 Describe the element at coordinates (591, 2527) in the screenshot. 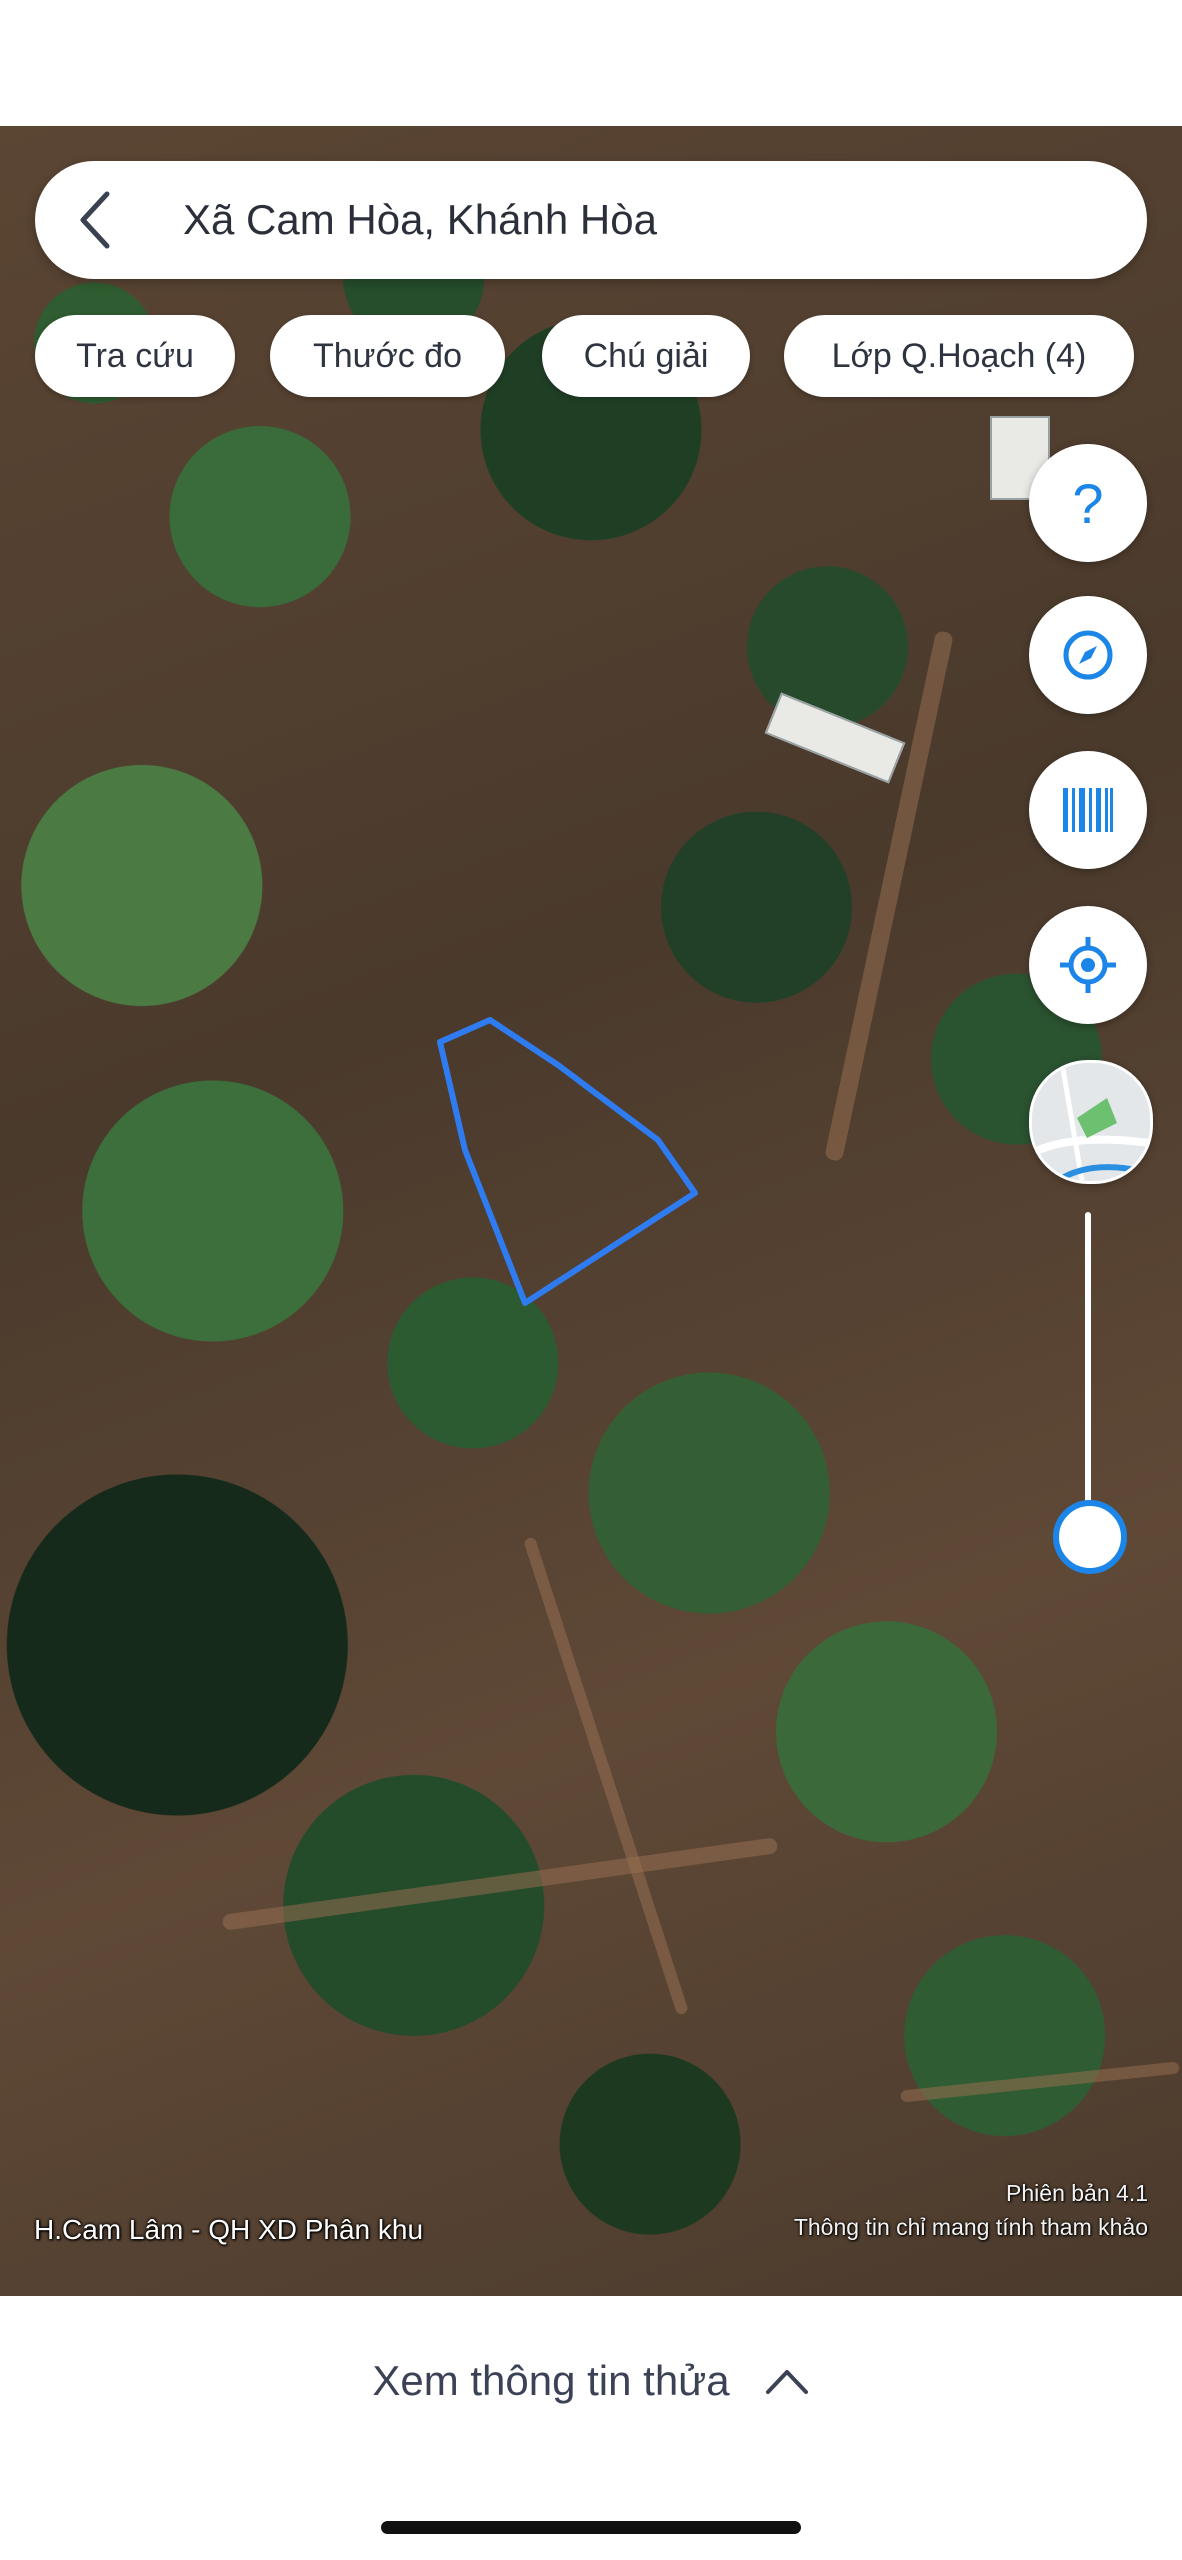

I see `home-indicator` at that location.